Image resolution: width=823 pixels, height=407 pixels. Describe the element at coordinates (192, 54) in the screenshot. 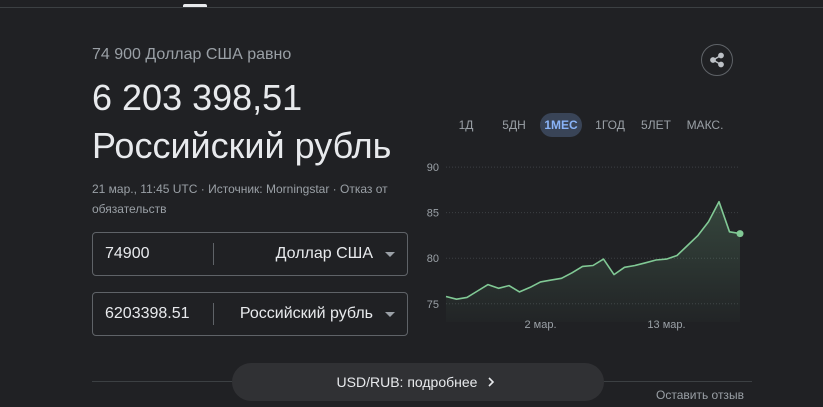

I see `conversion-prefix: 74 900 Доллар США равно` at that location.